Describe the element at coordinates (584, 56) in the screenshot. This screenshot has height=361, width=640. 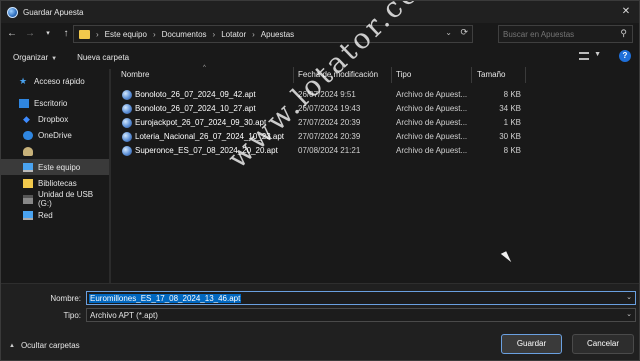
I see `view-details-icon` at that location.